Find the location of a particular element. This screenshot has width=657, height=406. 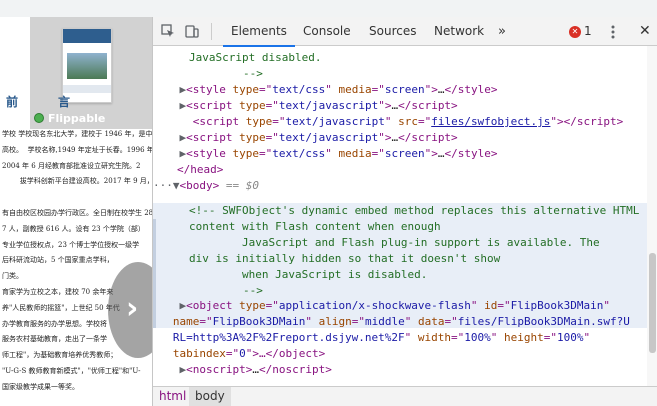

attr-value: middle is located at coordinates (384, 321).